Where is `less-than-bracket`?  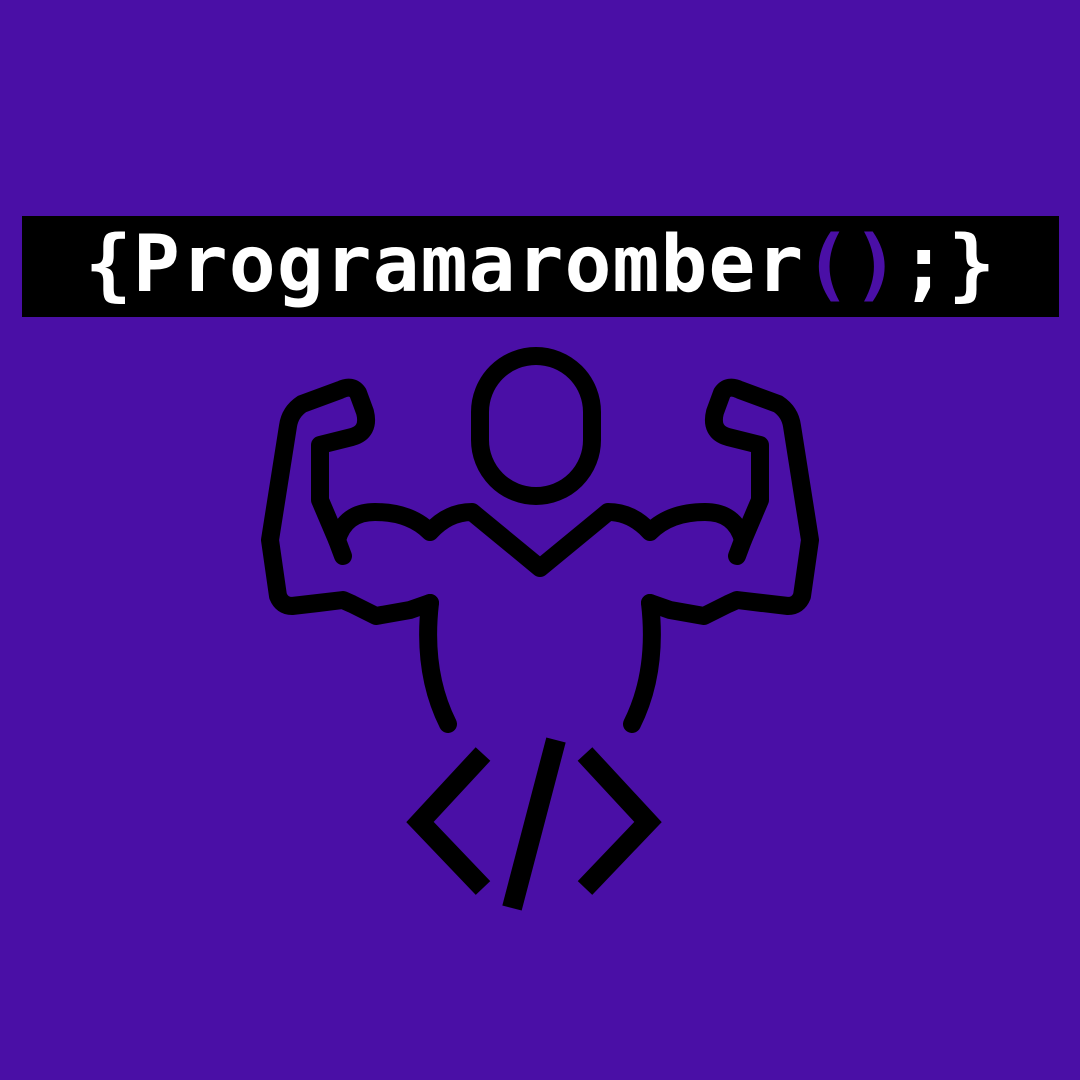 less-than-bracket is located at coordinates (448, 821).